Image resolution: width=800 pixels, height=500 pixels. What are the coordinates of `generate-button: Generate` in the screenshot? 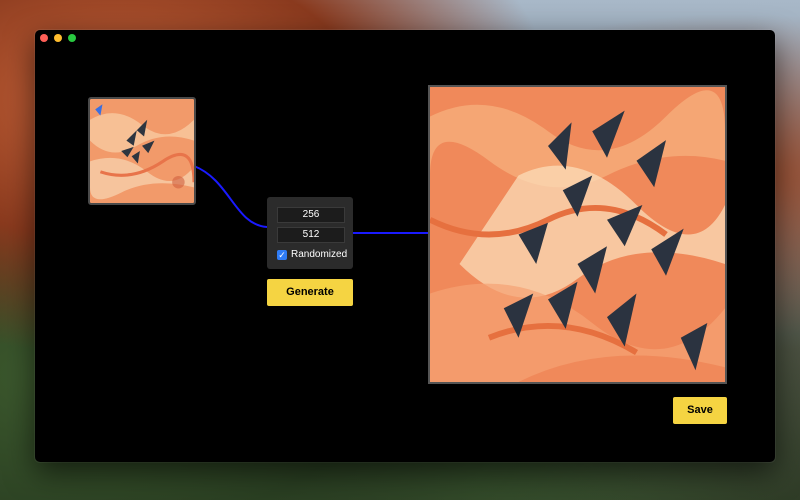 It's located at (310, 292).